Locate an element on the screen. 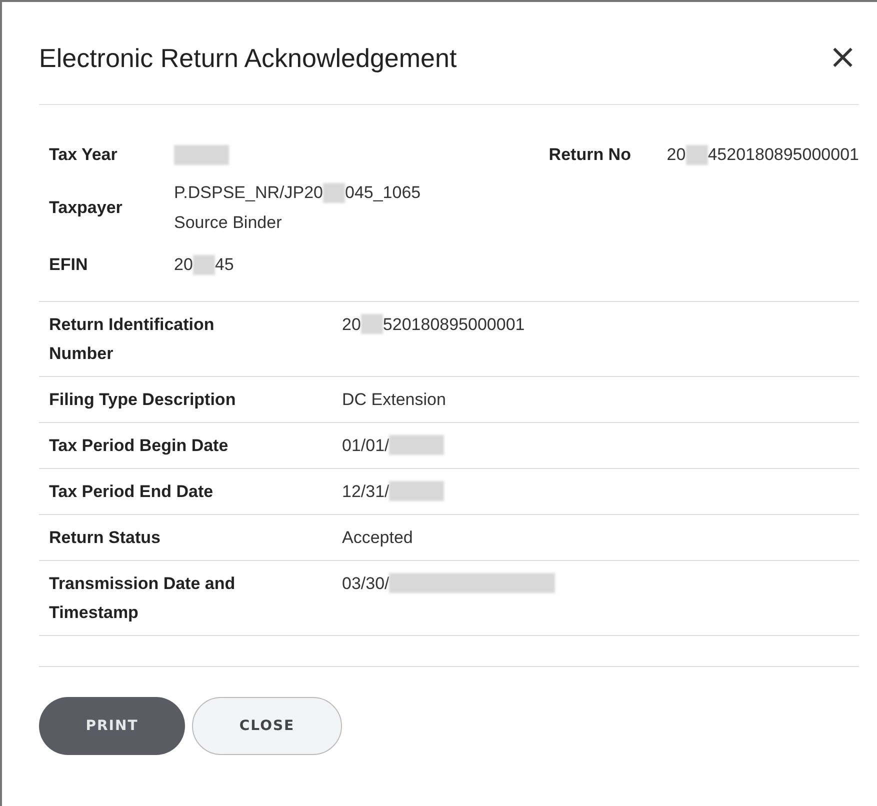 The width and height of the screenshot is (877, 806). close-button: CLOSE is located at coordinates (267, 726).